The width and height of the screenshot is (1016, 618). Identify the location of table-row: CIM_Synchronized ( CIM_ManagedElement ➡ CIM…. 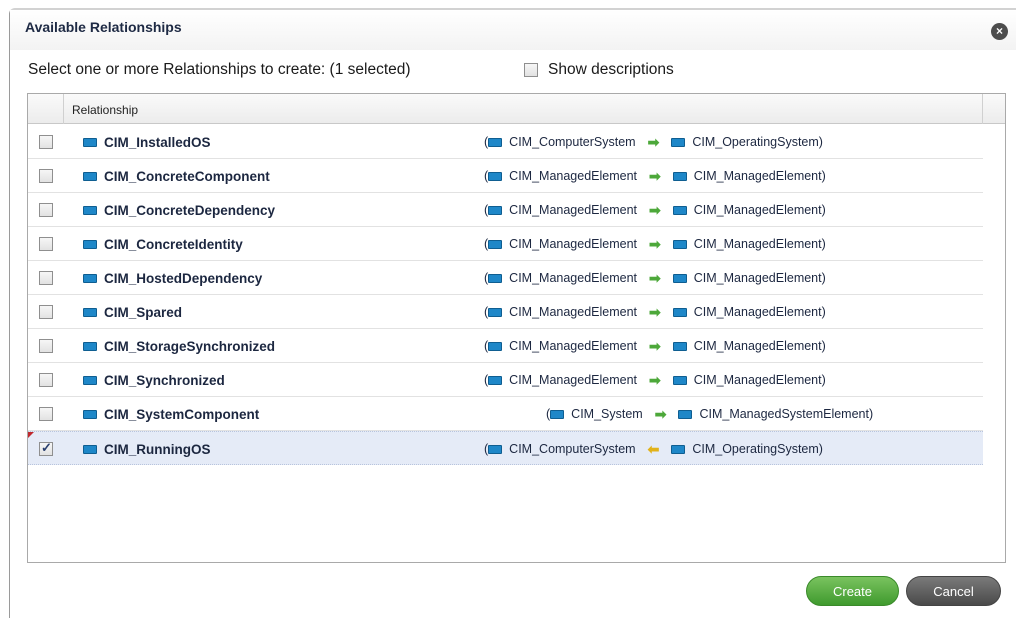
(505, 380).